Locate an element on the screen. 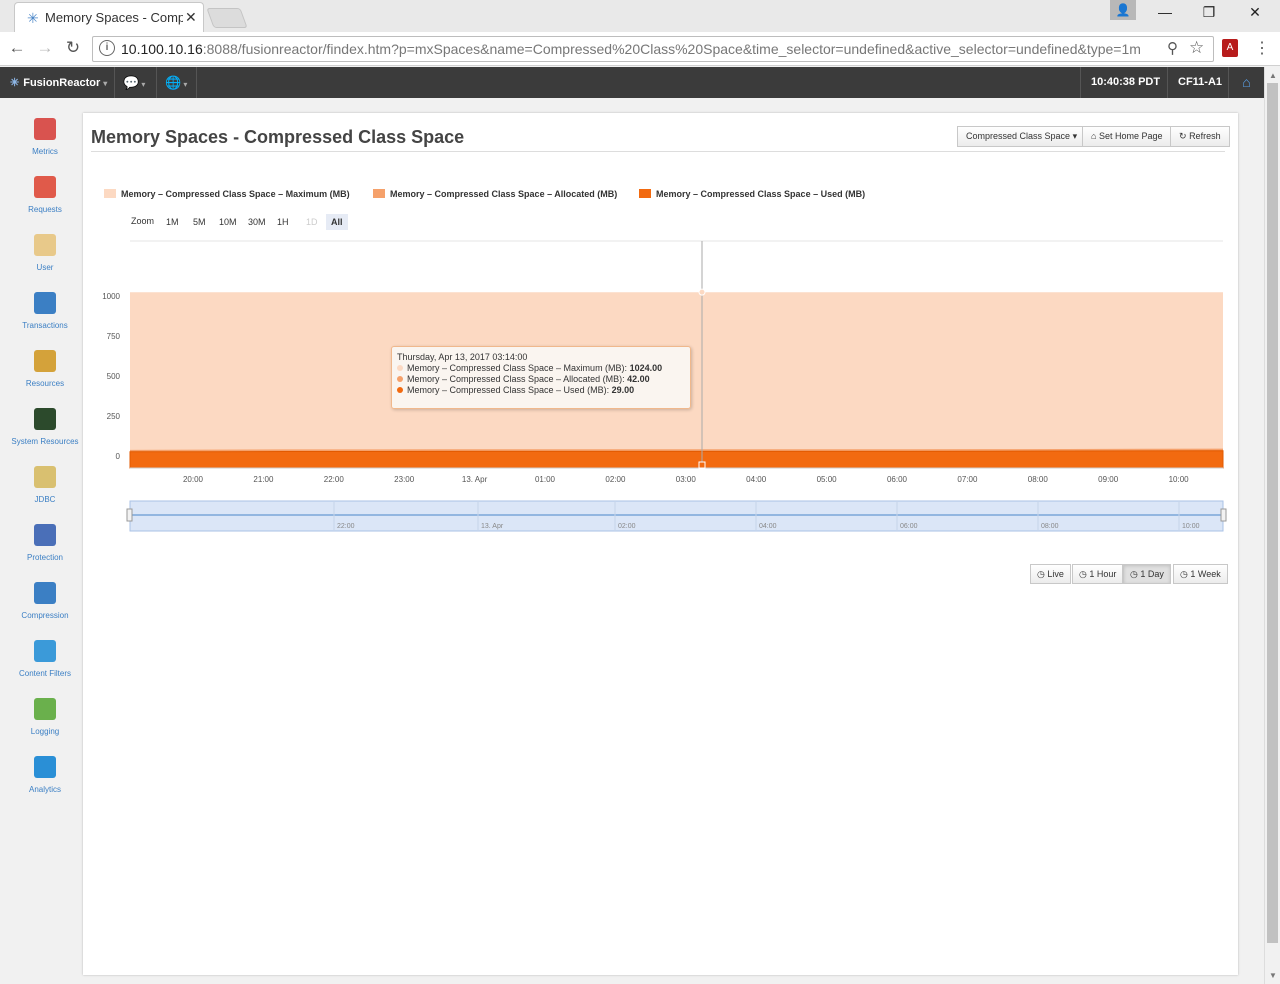 The height and width of the screenshot is (984, 1280). scrollbar-thumb is located at coordinates (1272, 513).